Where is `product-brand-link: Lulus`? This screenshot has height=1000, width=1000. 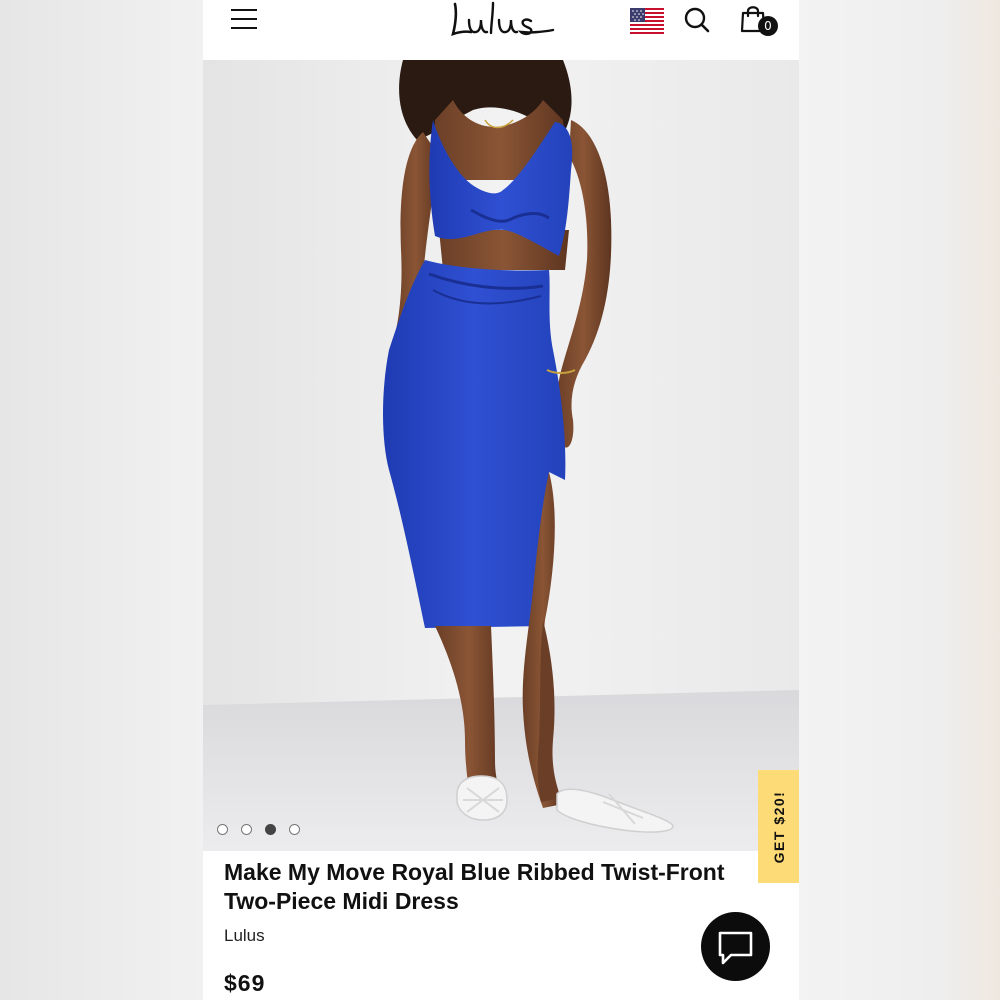
product-brand-link: Lulus is located at coordinates (244, 936).